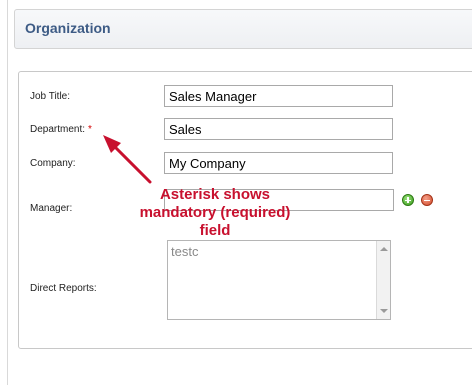 Image resolution: width=472 pixels, height=385 pixels. I want to click on add-manager-button, so click(408, 200).